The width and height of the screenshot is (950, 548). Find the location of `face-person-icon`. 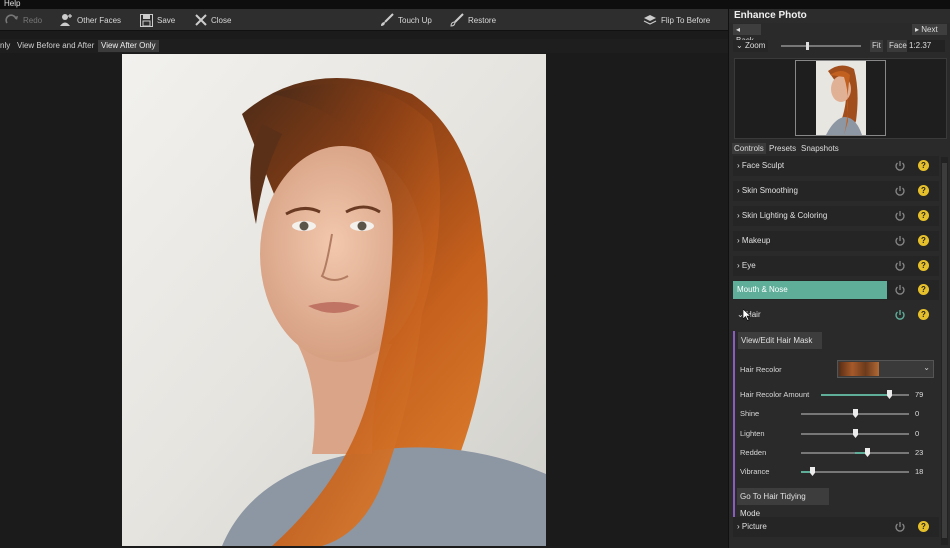

face-person-icon is located at coordinates (66, 20).